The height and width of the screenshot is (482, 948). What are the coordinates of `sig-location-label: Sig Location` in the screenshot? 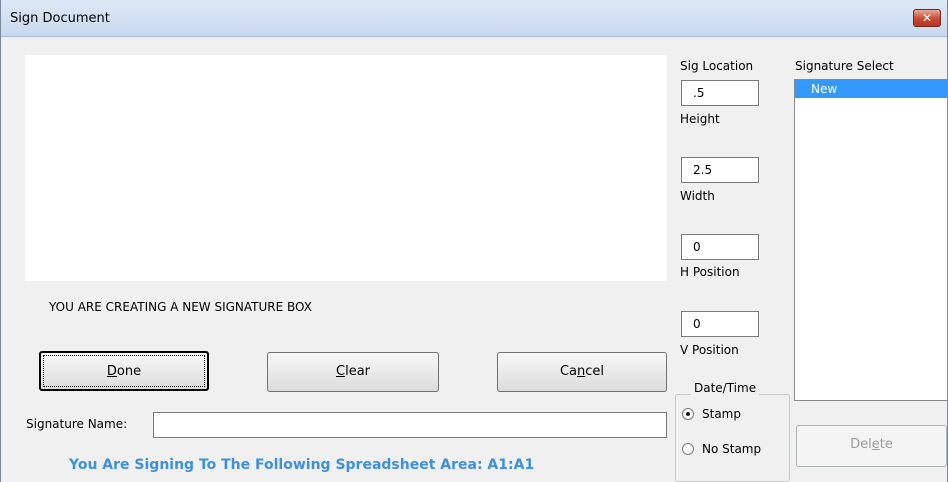 It's located at (717, 66).